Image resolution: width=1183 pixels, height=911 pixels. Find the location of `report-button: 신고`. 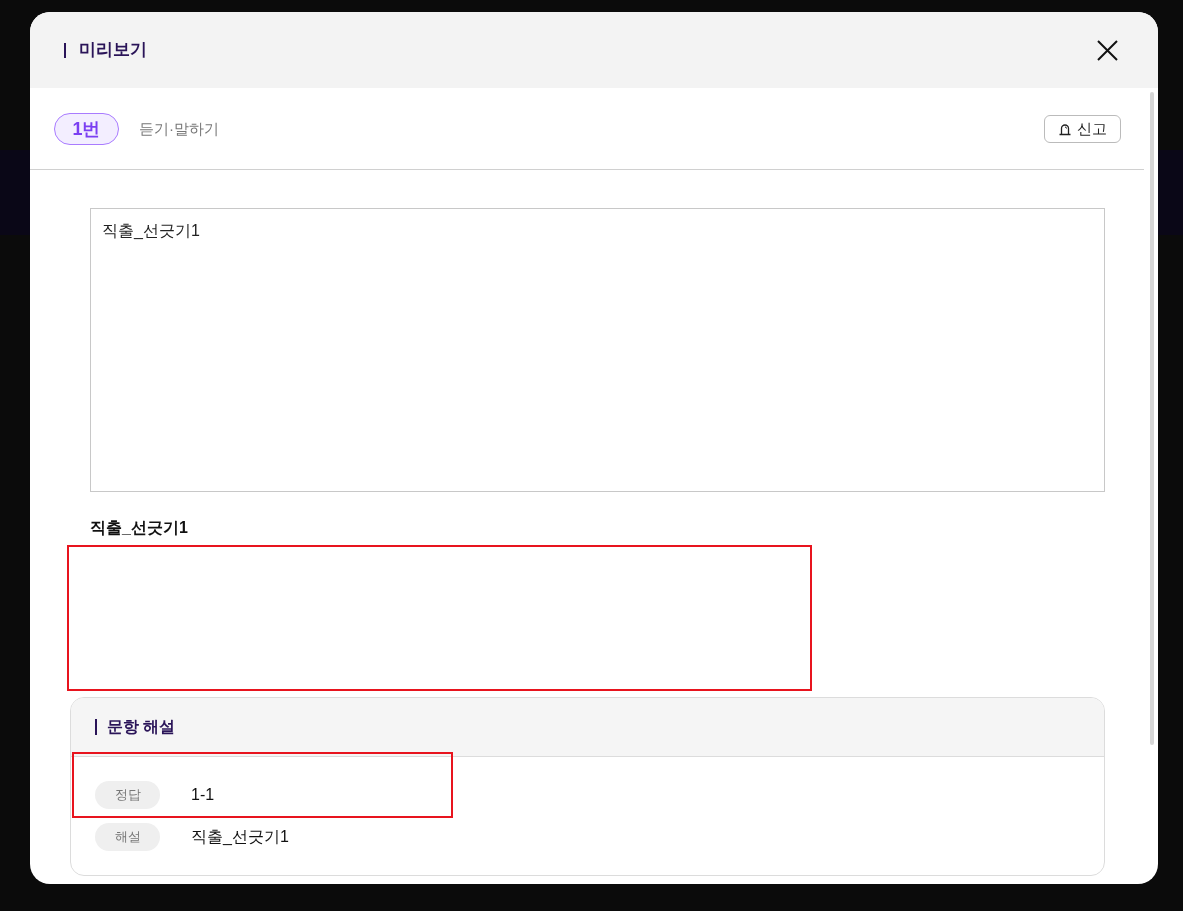

report-button: 신고 is located at coordinates (1082, 129).